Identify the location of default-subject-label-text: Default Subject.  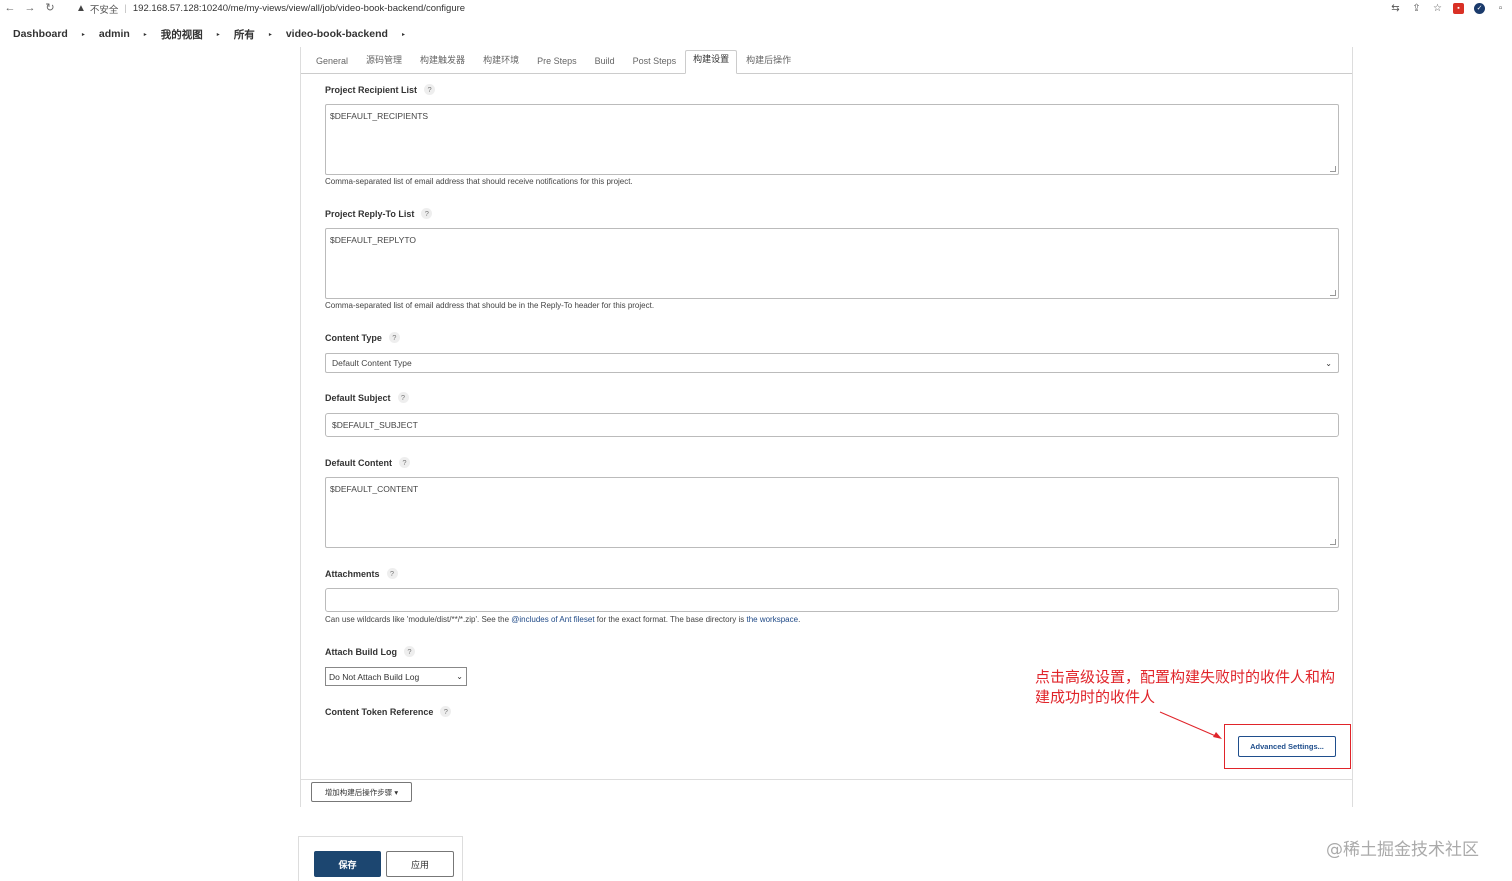
(358, 397).